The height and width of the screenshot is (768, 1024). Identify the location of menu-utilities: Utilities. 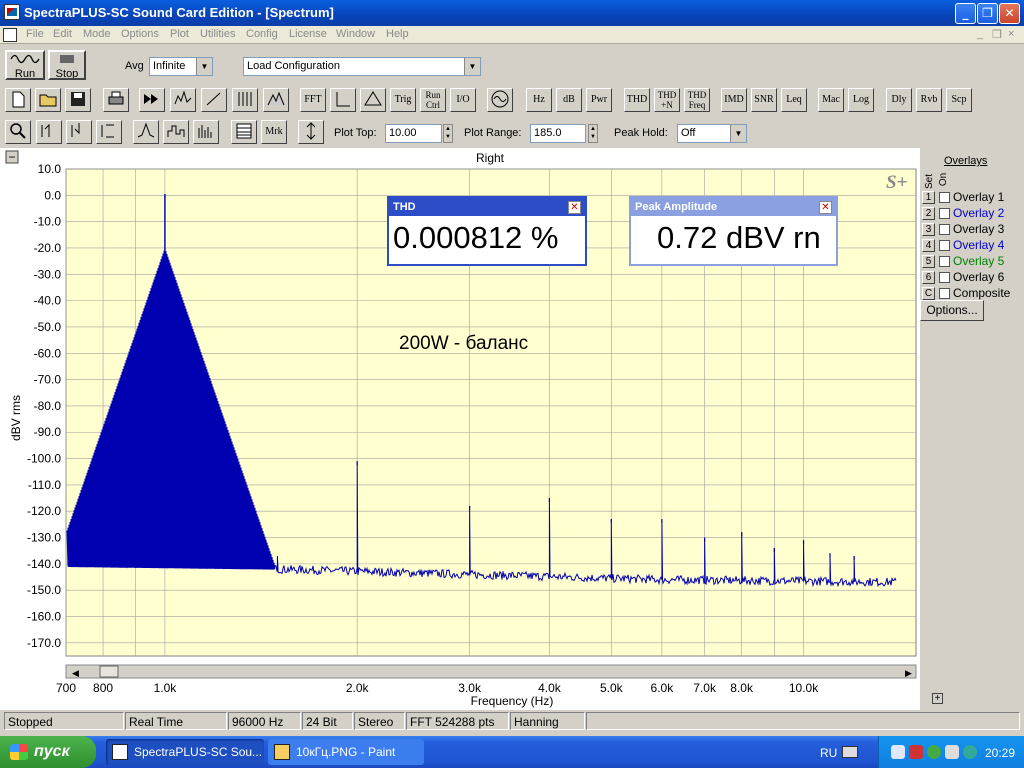
(217, 34).